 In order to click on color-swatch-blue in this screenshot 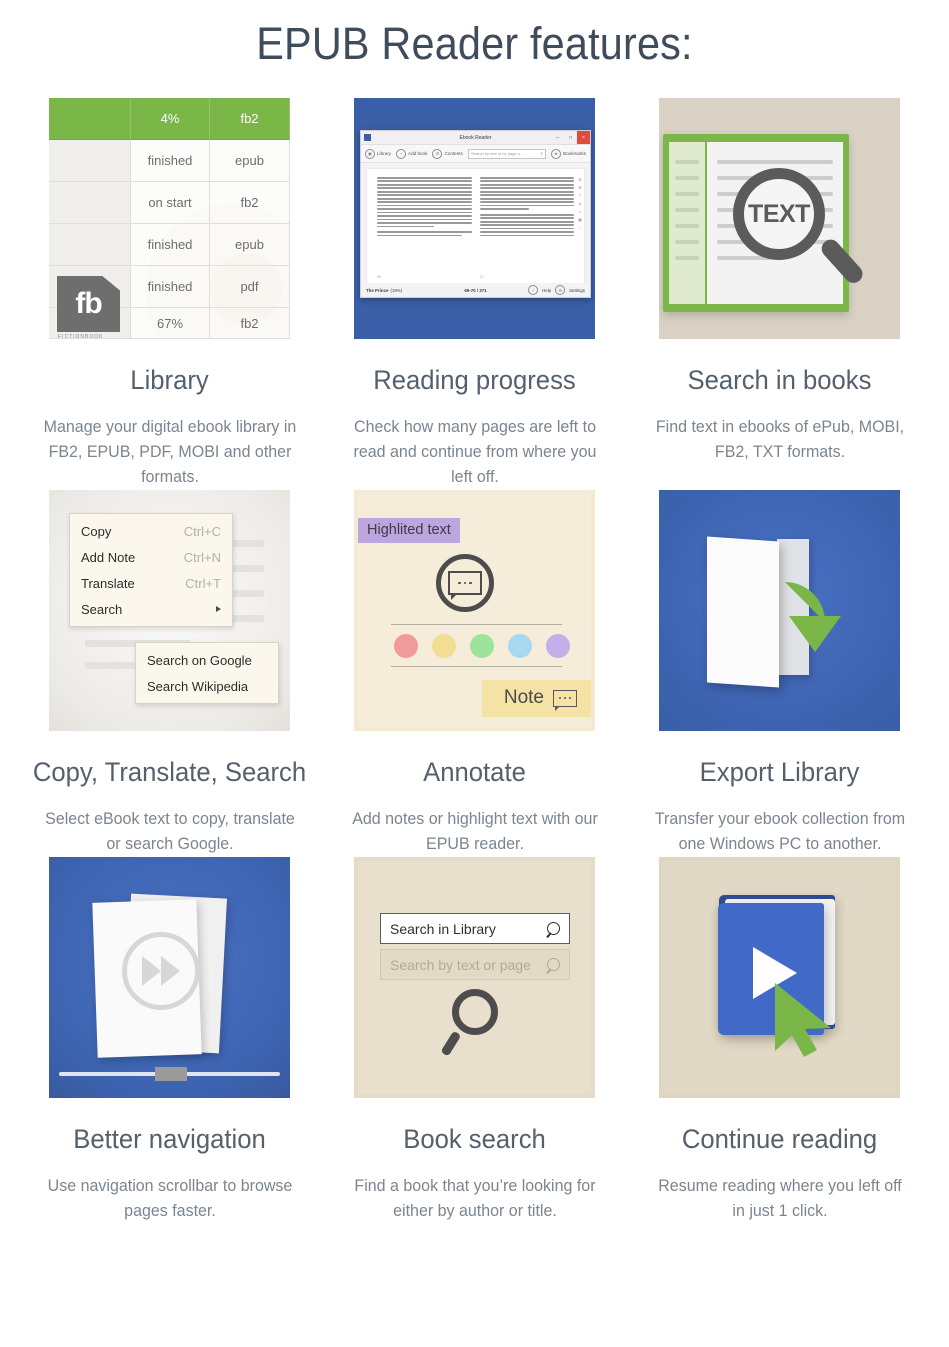, I will do `click(520, 646)`.